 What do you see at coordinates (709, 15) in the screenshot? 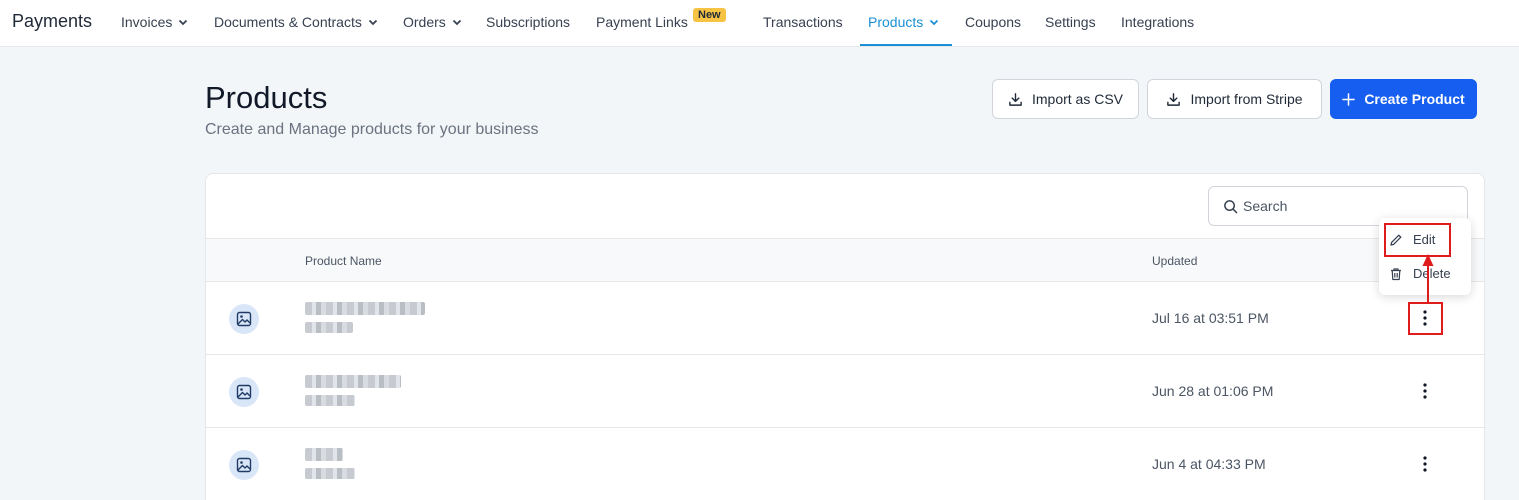
I see `new-badge: New` at bounding box center [709, 15].